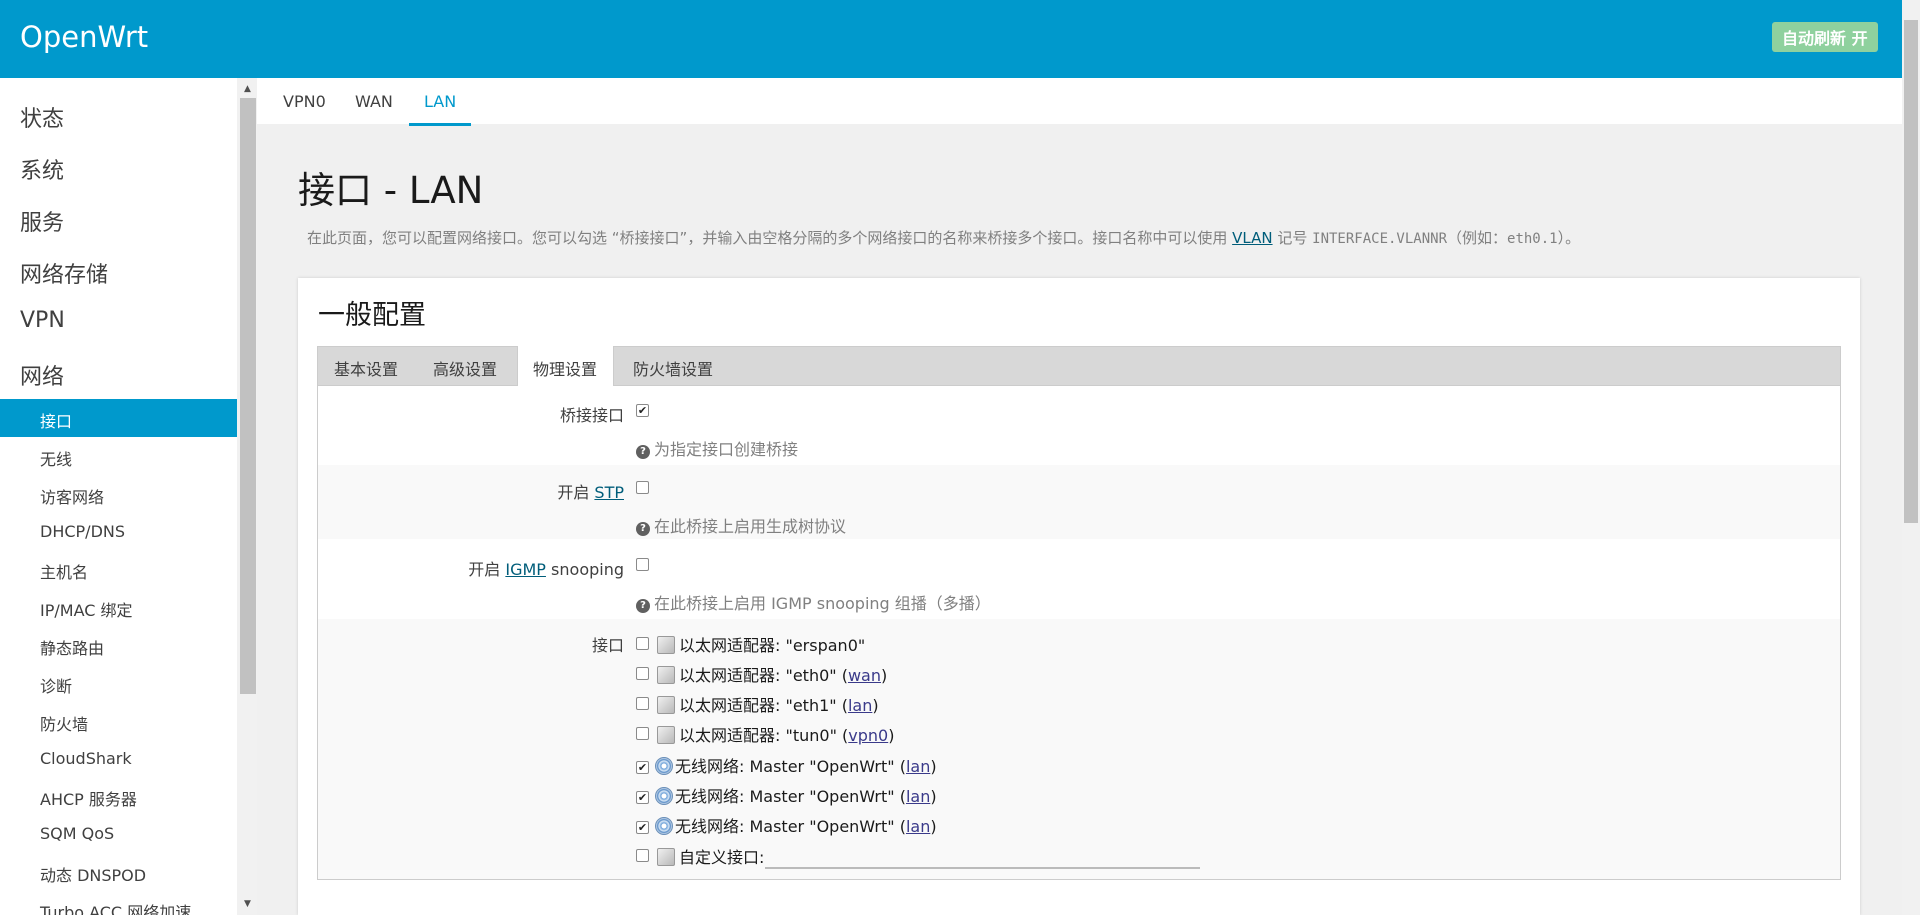 The width and height of the screenshot is (1920, 915). Describe the element at coordinates (77, 833) in the screenshot. I see `sidebar-item-sqm-qos: SQM QoS` at that location.